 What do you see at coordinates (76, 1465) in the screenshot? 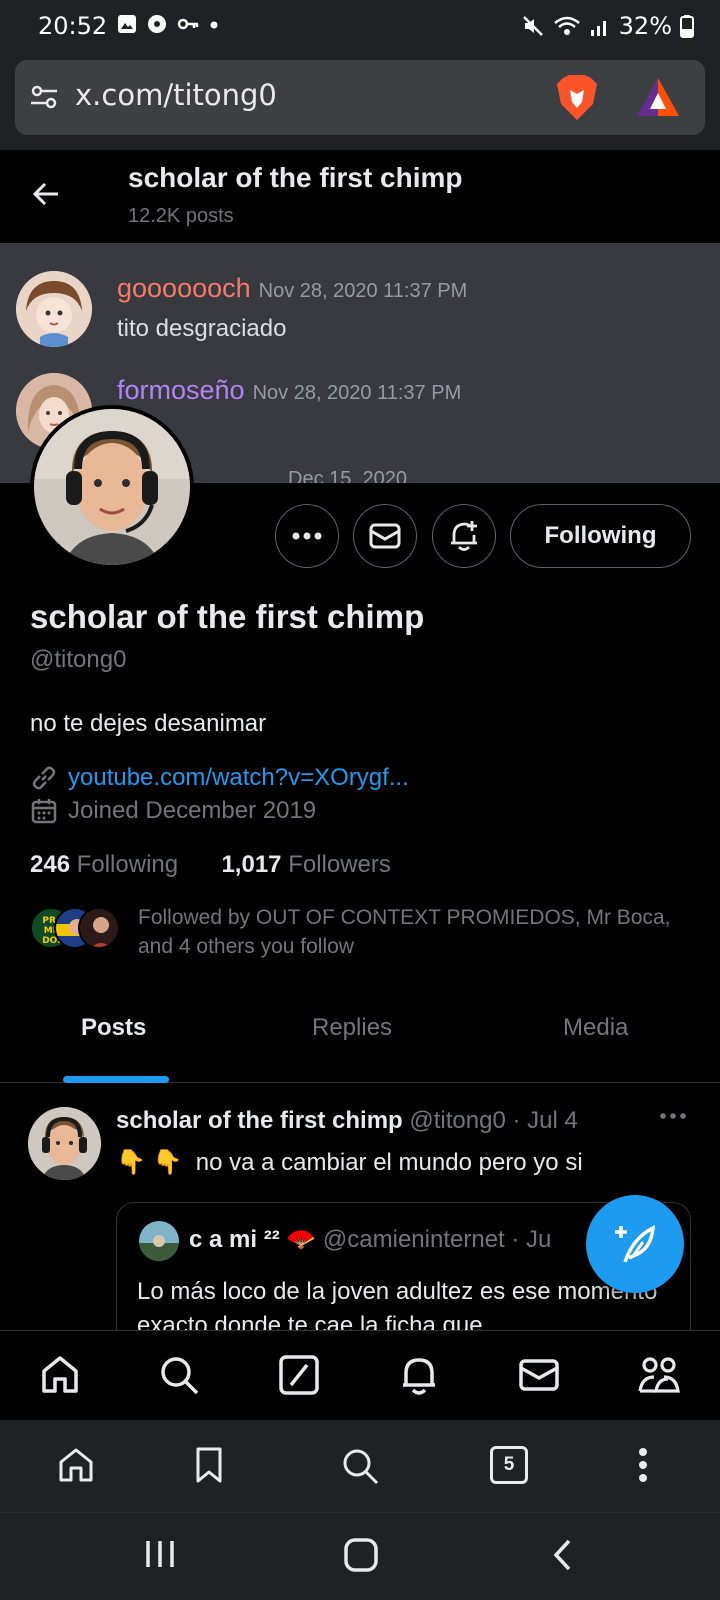
I see `browser-home-icon` at bounding box center [76, 1465].